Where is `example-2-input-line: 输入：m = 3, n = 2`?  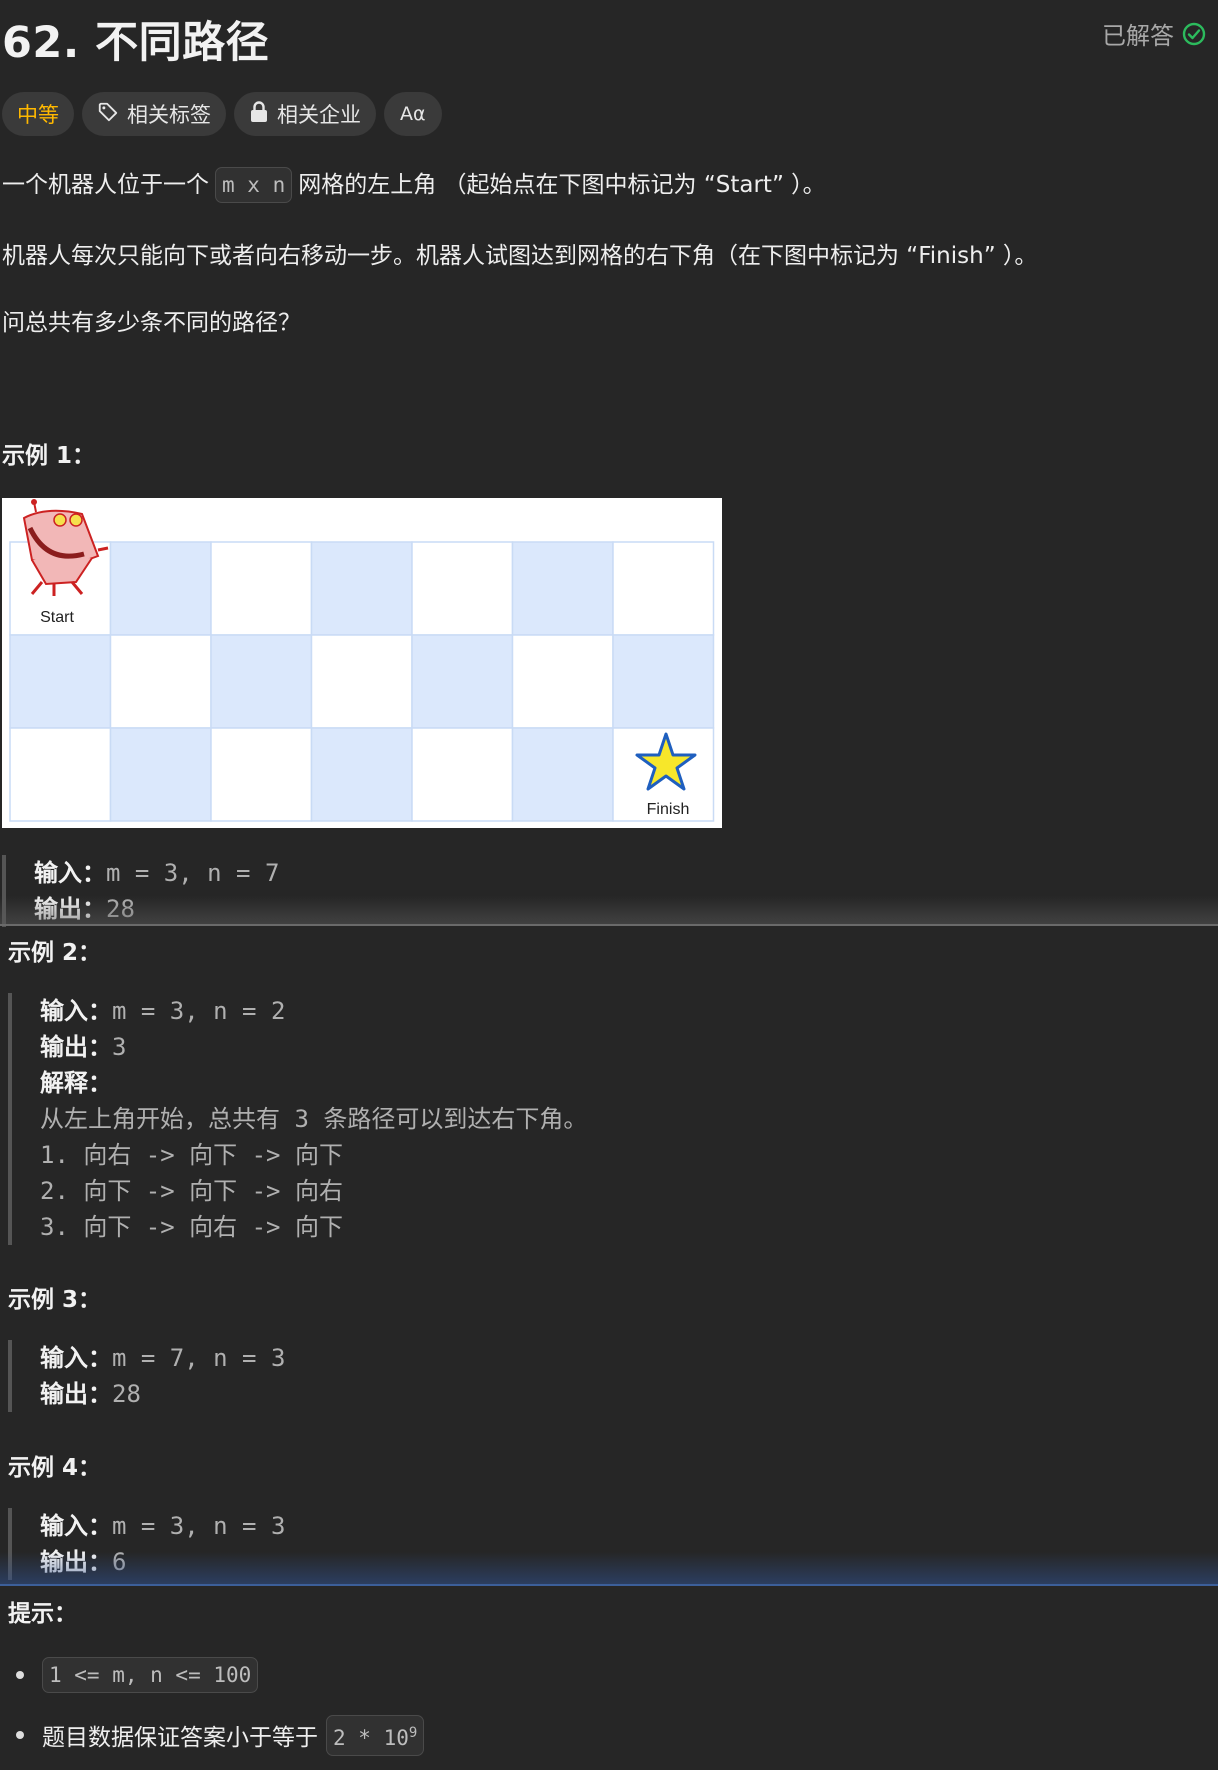 example-2-input-line: 输入：m = 3, n = 2 is located at coordinates (313, 1011).